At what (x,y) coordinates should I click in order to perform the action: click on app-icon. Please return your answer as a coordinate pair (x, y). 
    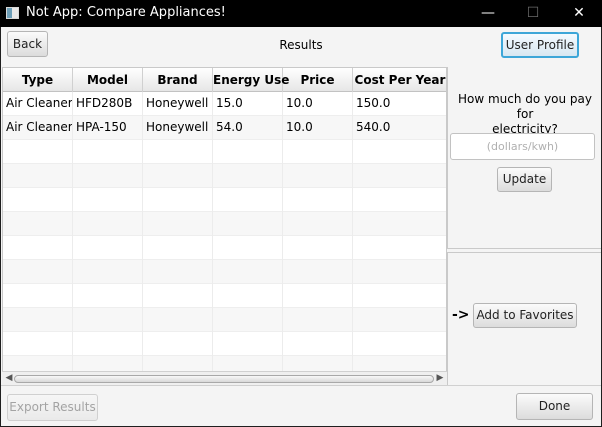
    Looking at the image, I should click on (12, 13).